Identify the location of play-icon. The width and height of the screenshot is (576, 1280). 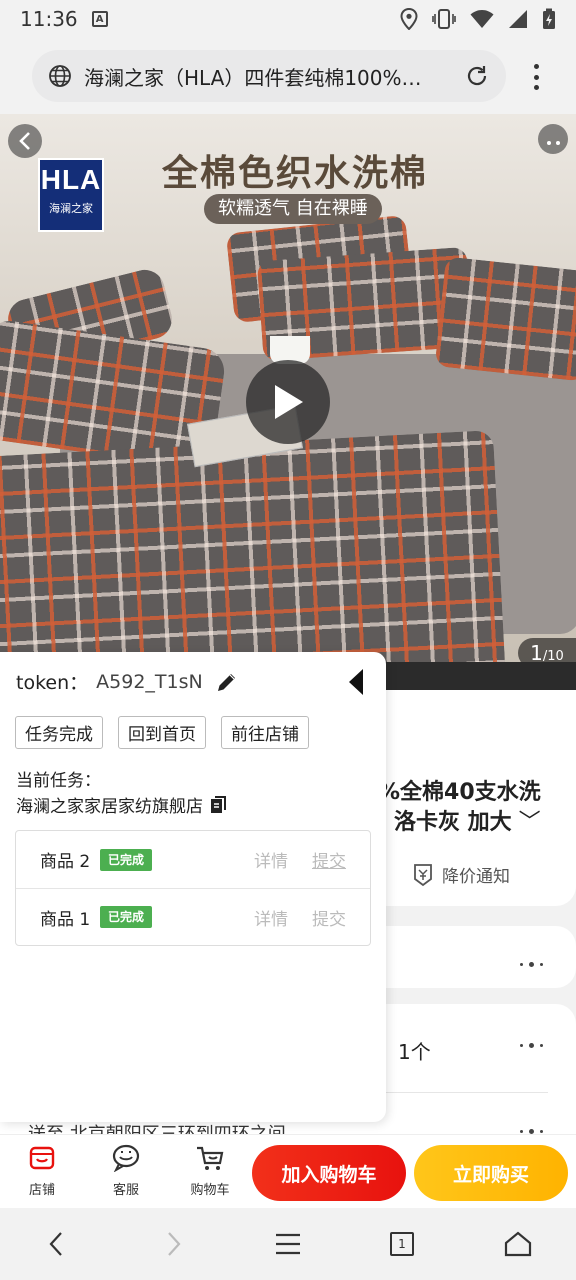
(289, 402).